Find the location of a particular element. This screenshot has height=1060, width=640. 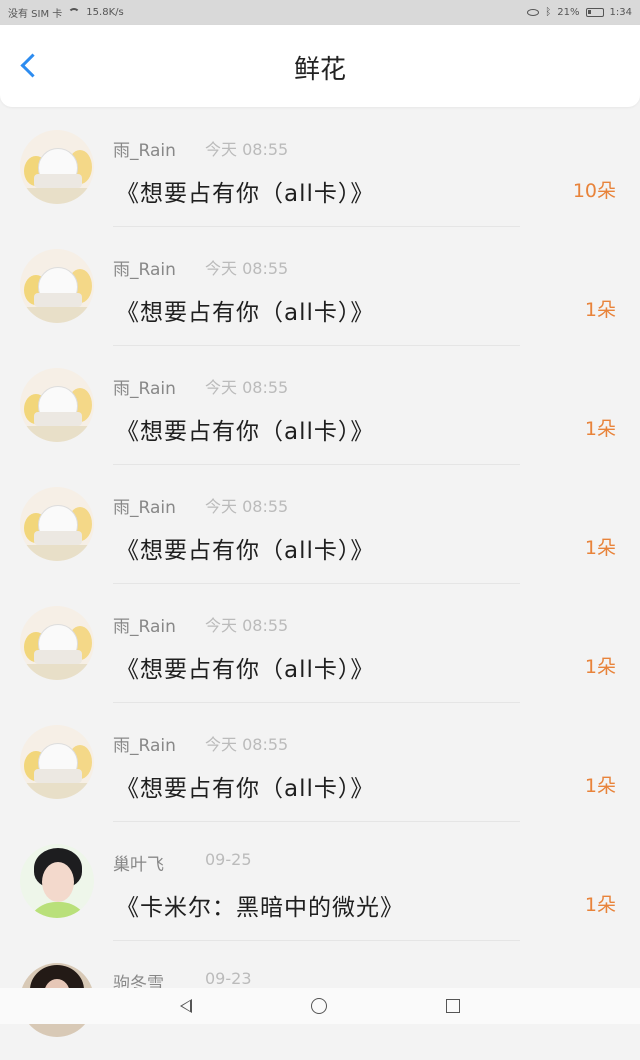

wifi-icon is located at coordinates (74, 12).